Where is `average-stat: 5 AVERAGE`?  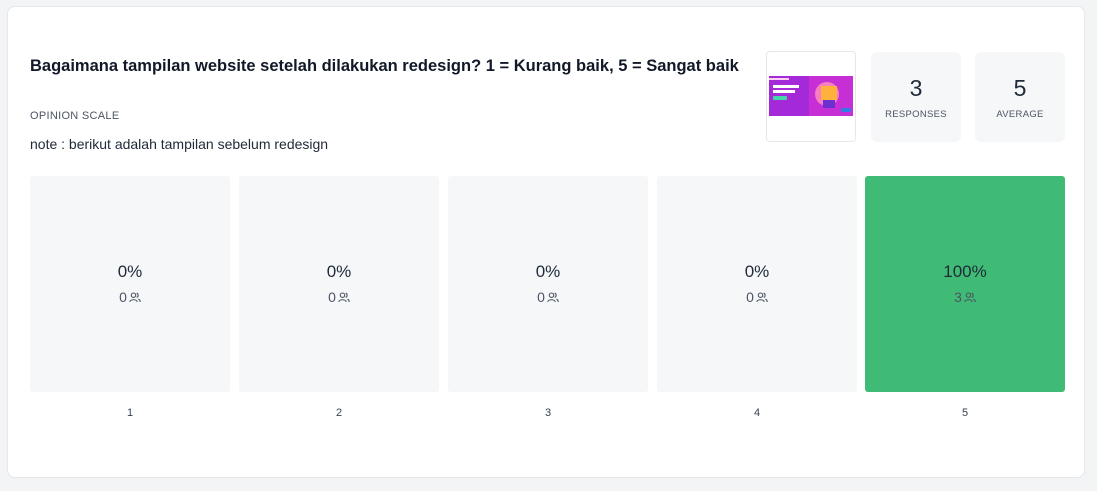
average-stat: 5 AVERAGE is located at coordinates (1020, 97).